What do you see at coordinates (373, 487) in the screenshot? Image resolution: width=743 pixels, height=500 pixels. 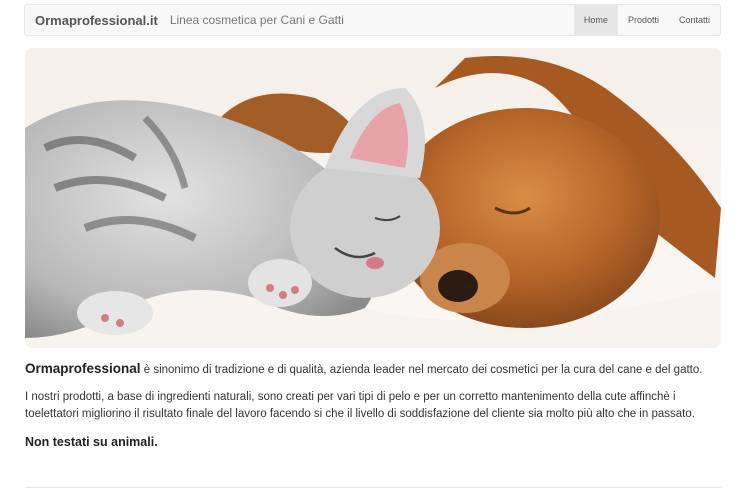 I see `footer-divider` at bounding box center [373, 487].